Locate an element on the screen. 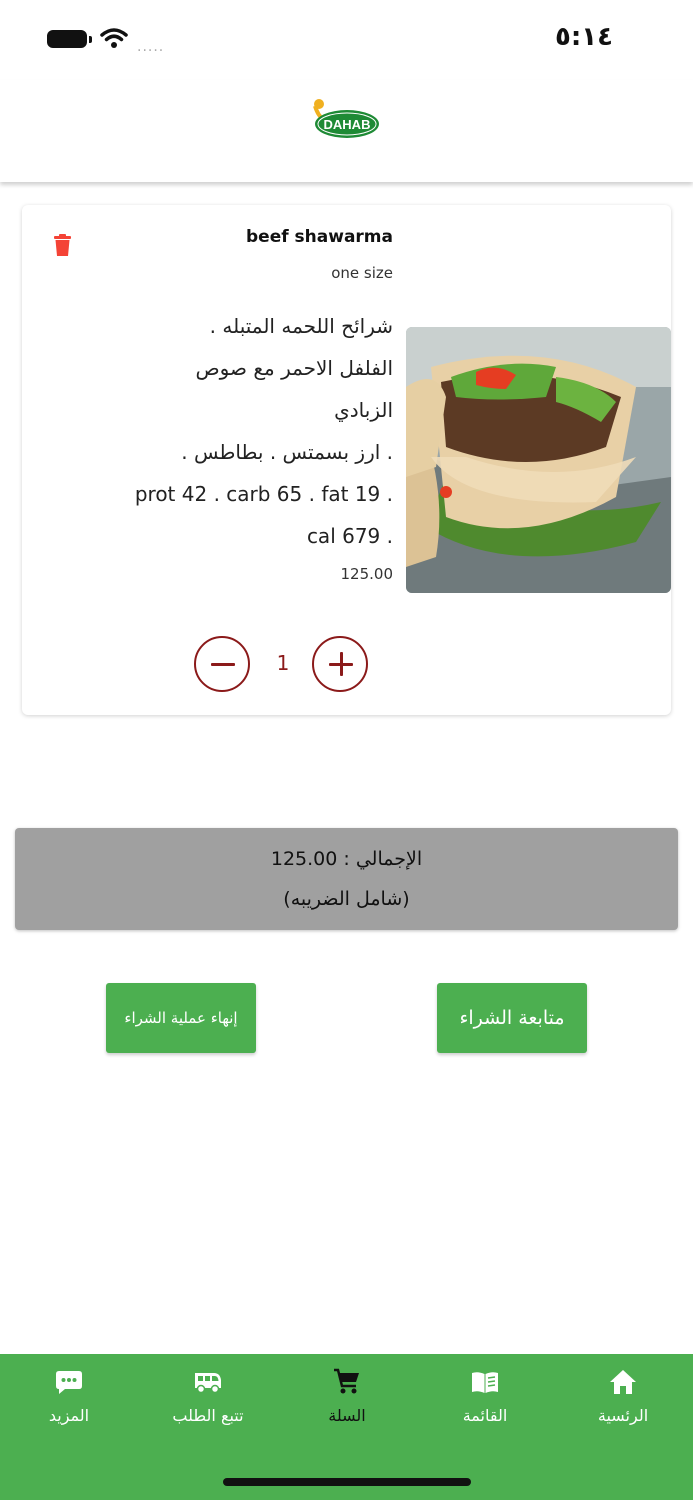  increase-quantity-button is located at coordinates (340, 664).